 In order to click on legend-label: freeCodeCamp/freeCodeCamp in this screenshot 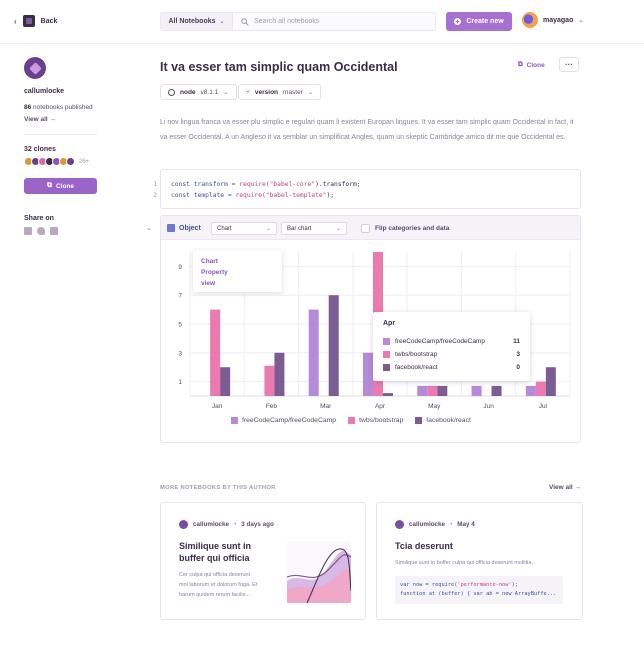, I will do `click(289, 420)`.